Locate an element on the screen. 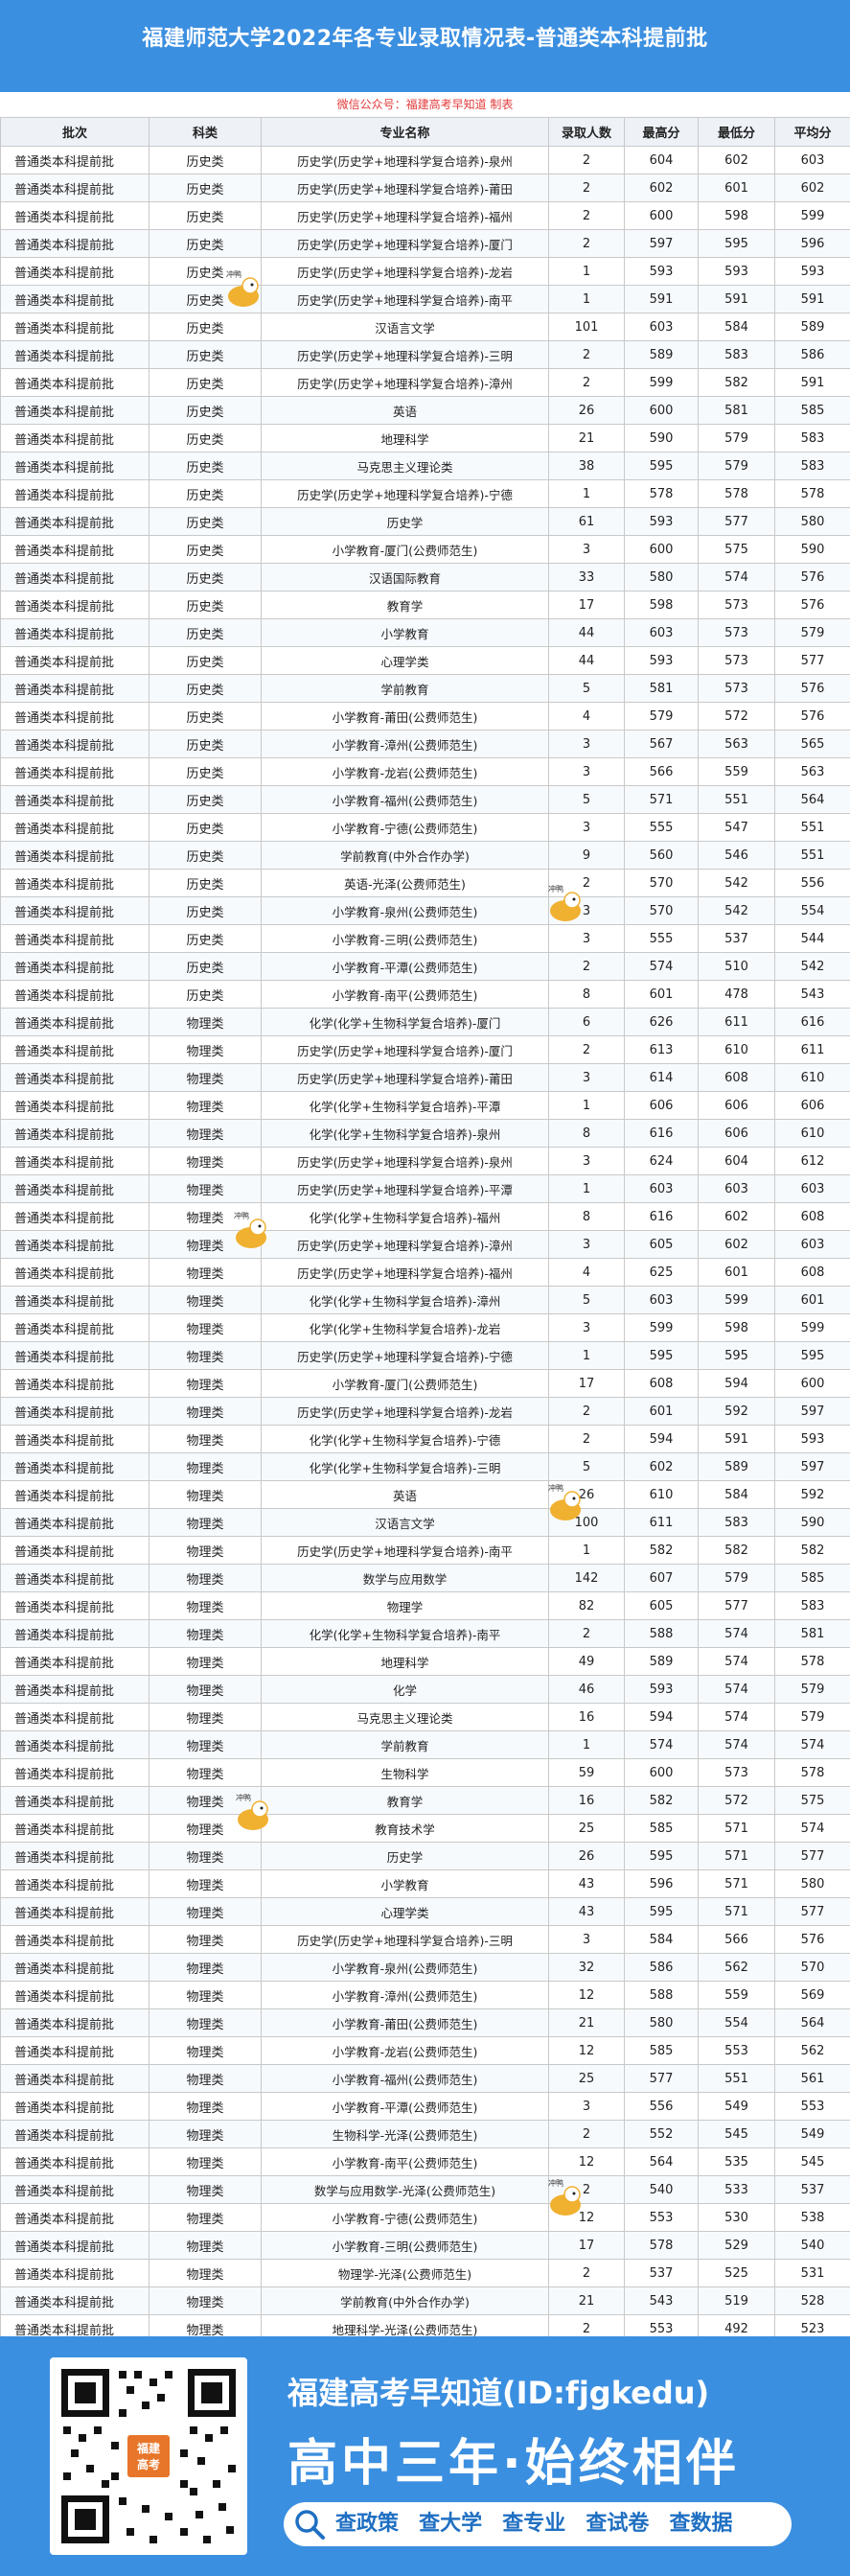 This screenshot has width=850, height=2576. cell-min-score: 603 is located at coordinates (736, 1188).